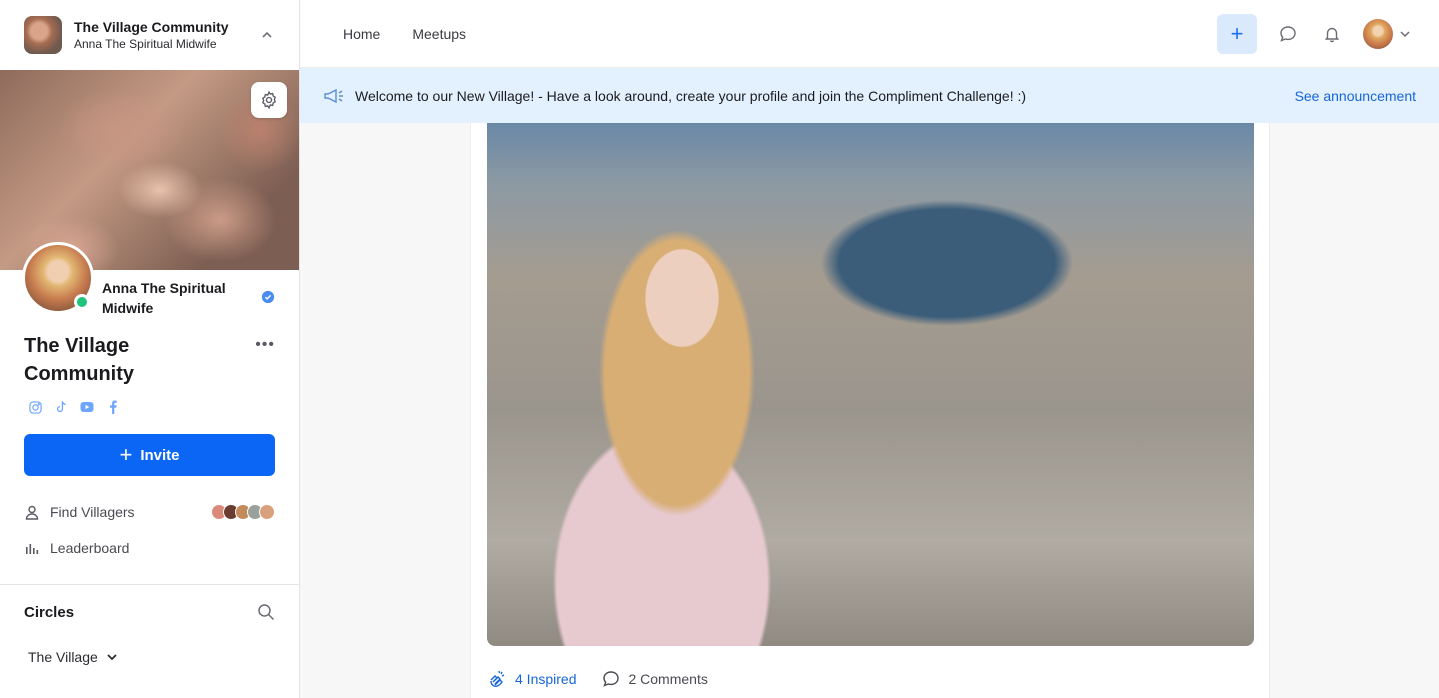  I want to click on community-subtitle: Anna The Spiritual Midwife, so click(145, 44).